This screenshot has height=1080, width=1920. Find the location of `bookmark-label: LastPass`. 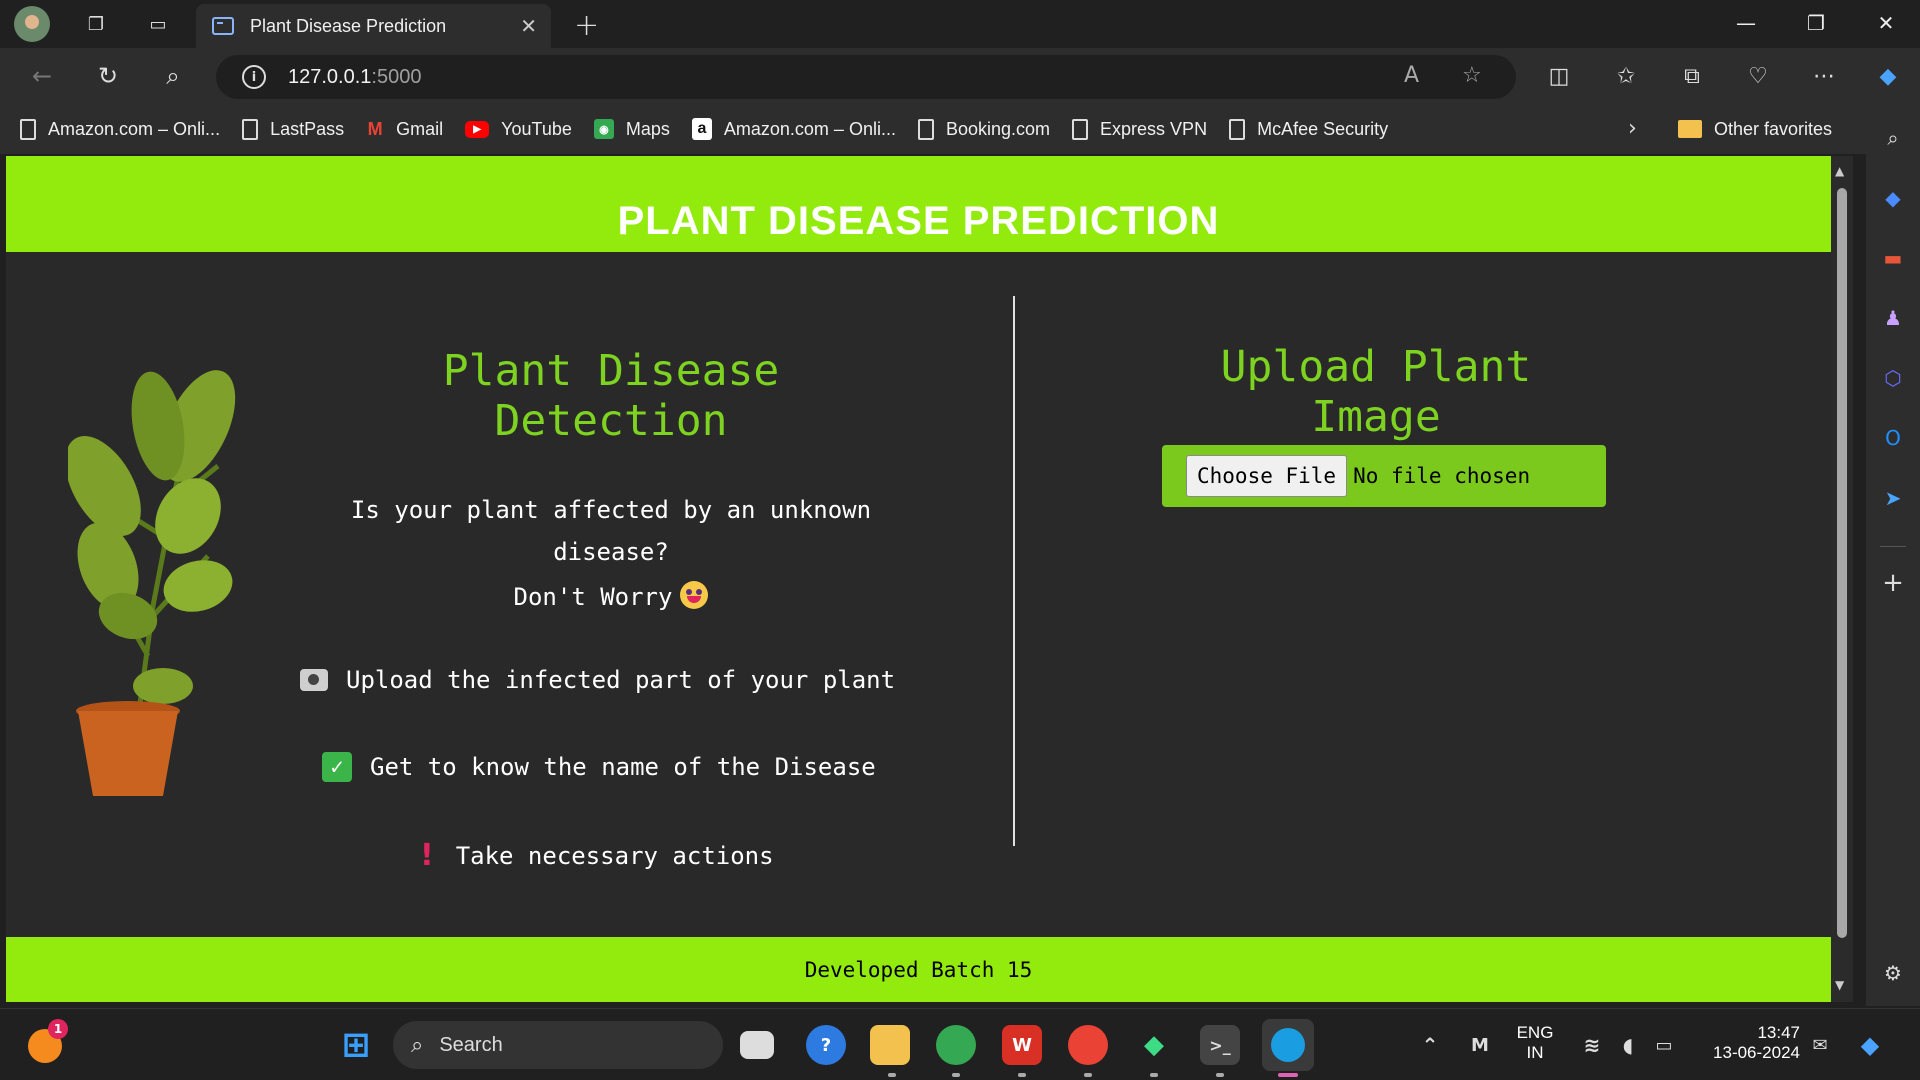

bookmark-label: LastPass is located at coordinates (307, 128).